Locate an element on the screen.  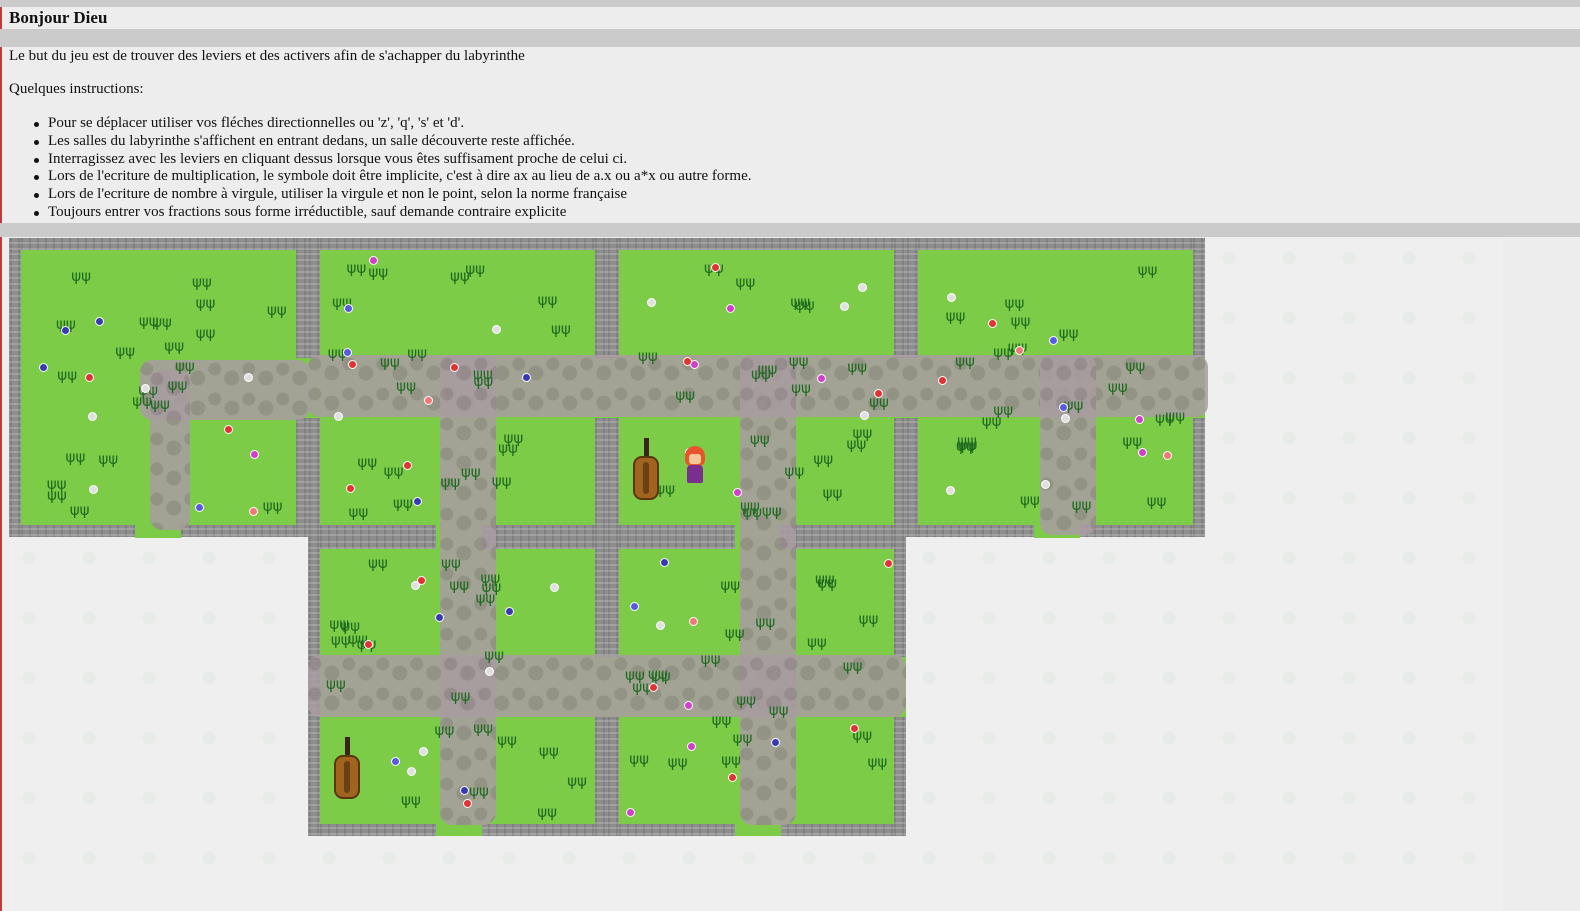
player-face is located at coordinates (695, 459).